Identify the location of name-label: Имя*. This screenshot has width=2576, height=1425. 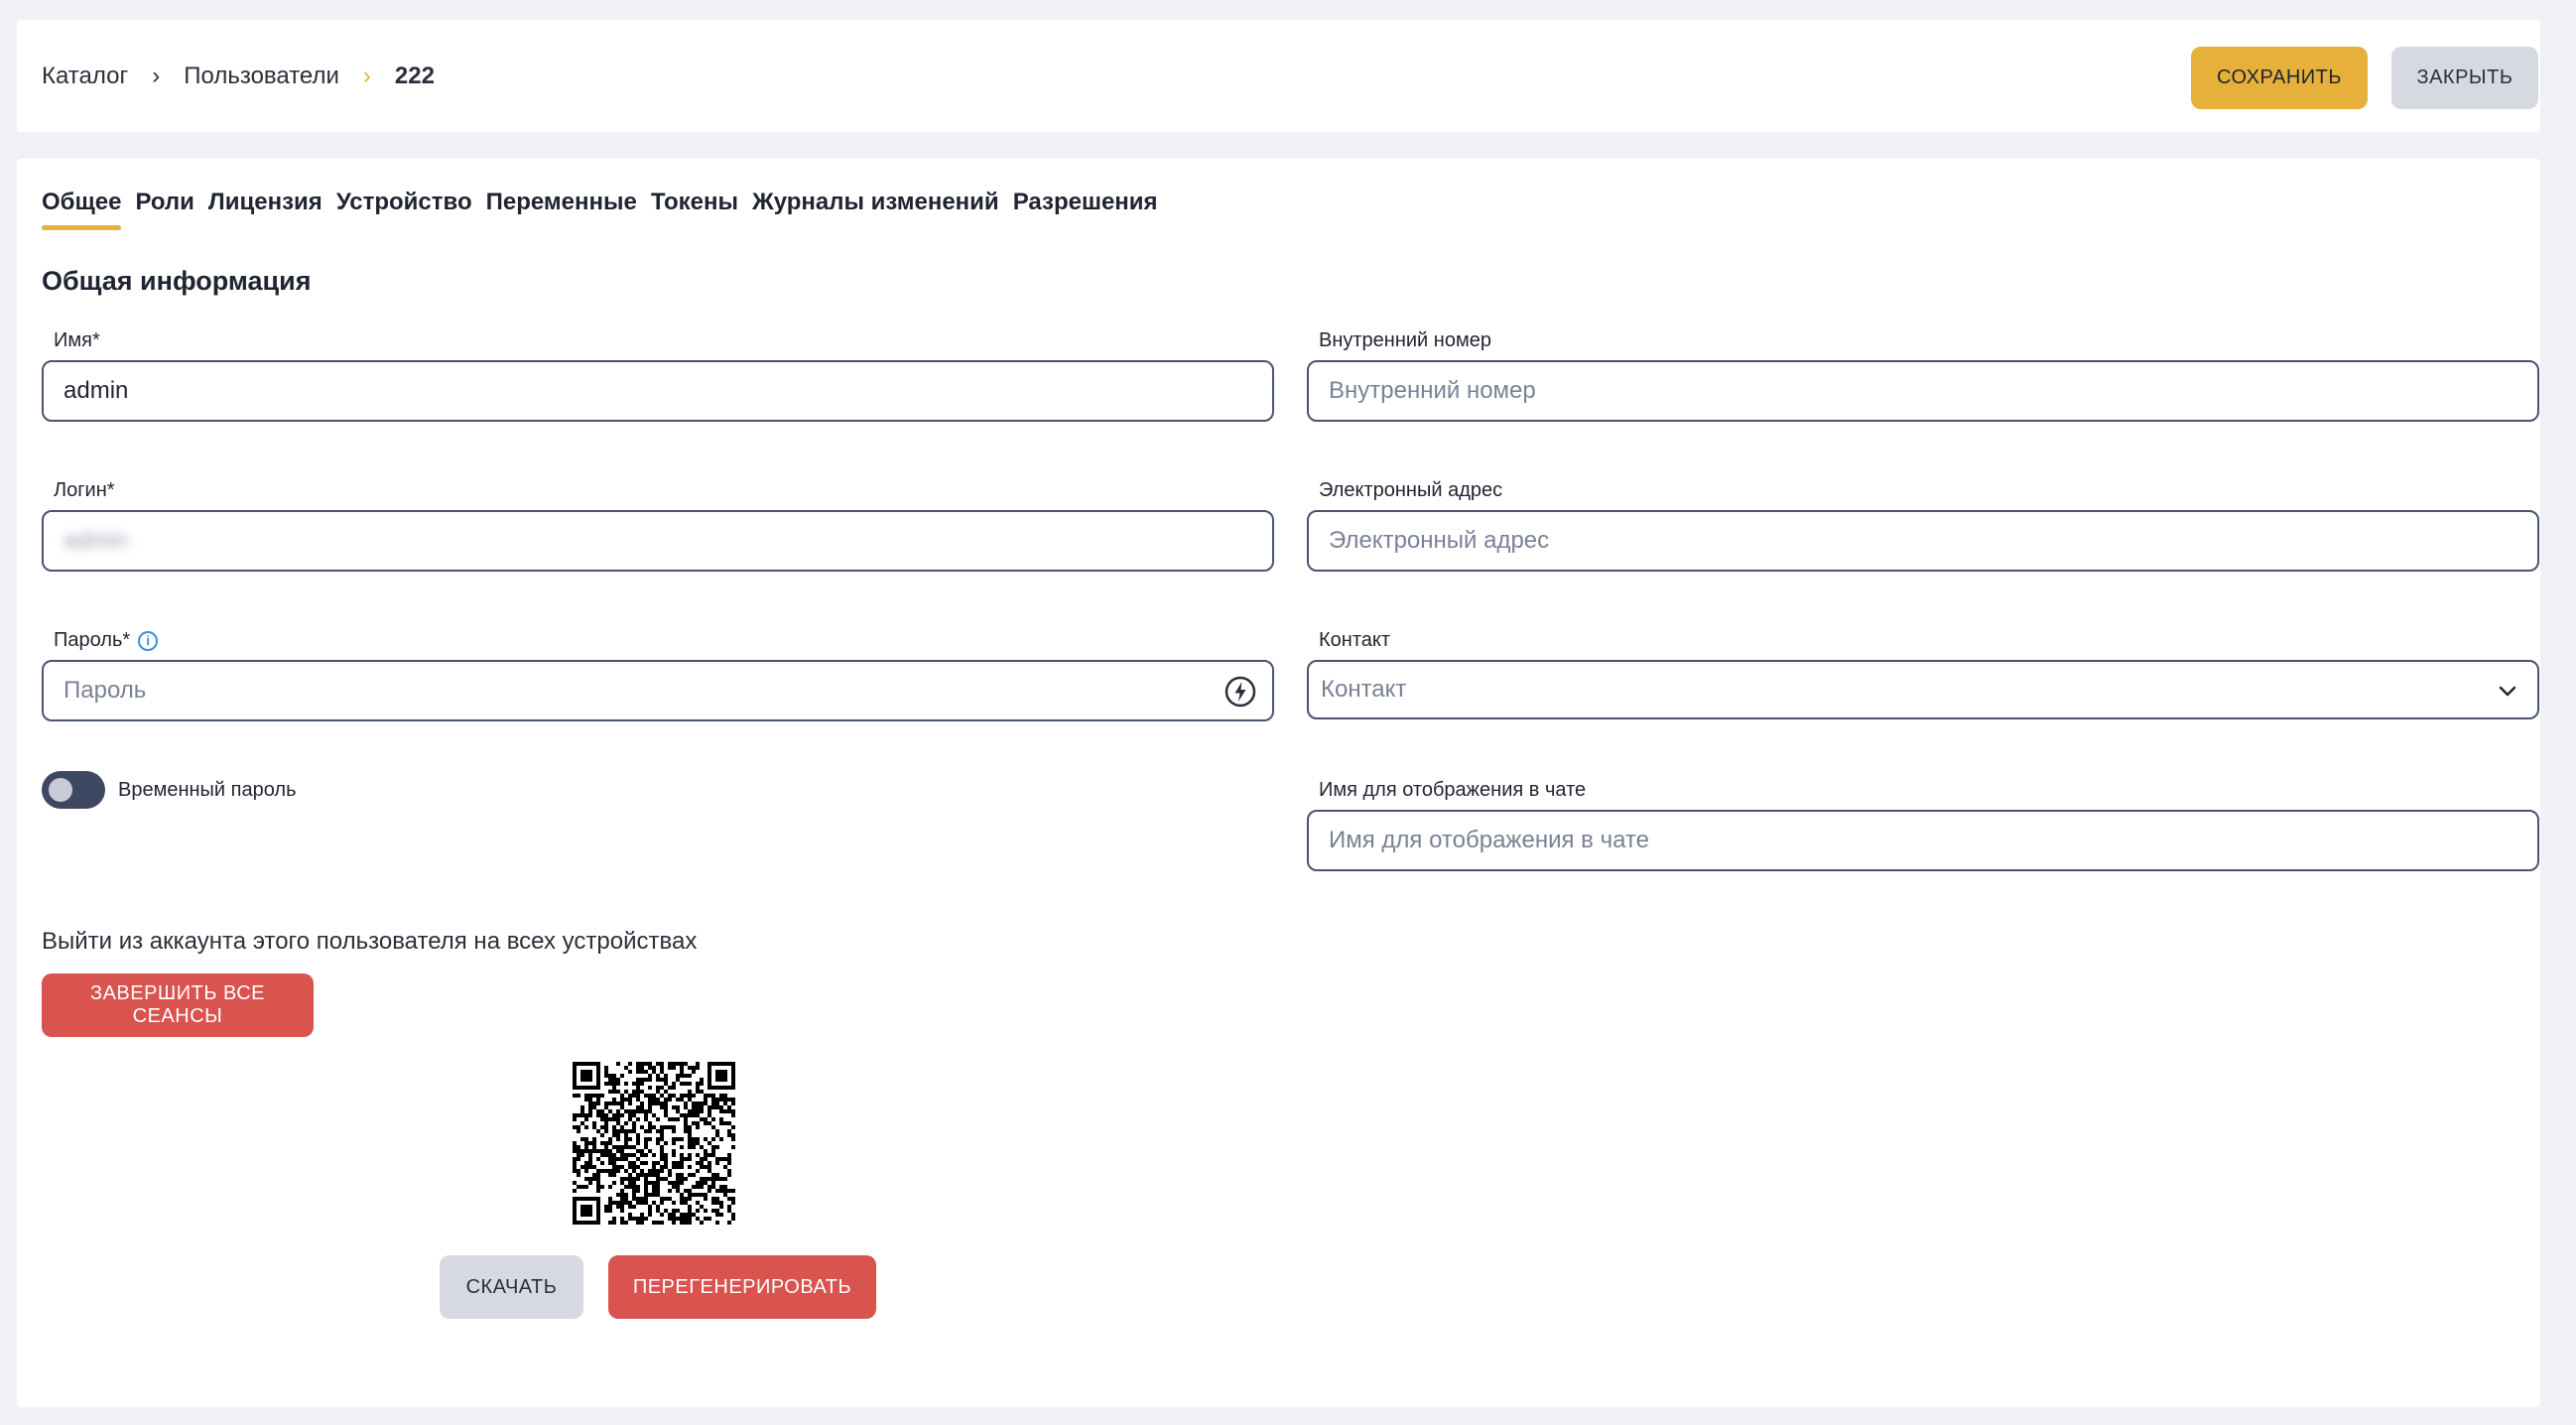
(77, 340).